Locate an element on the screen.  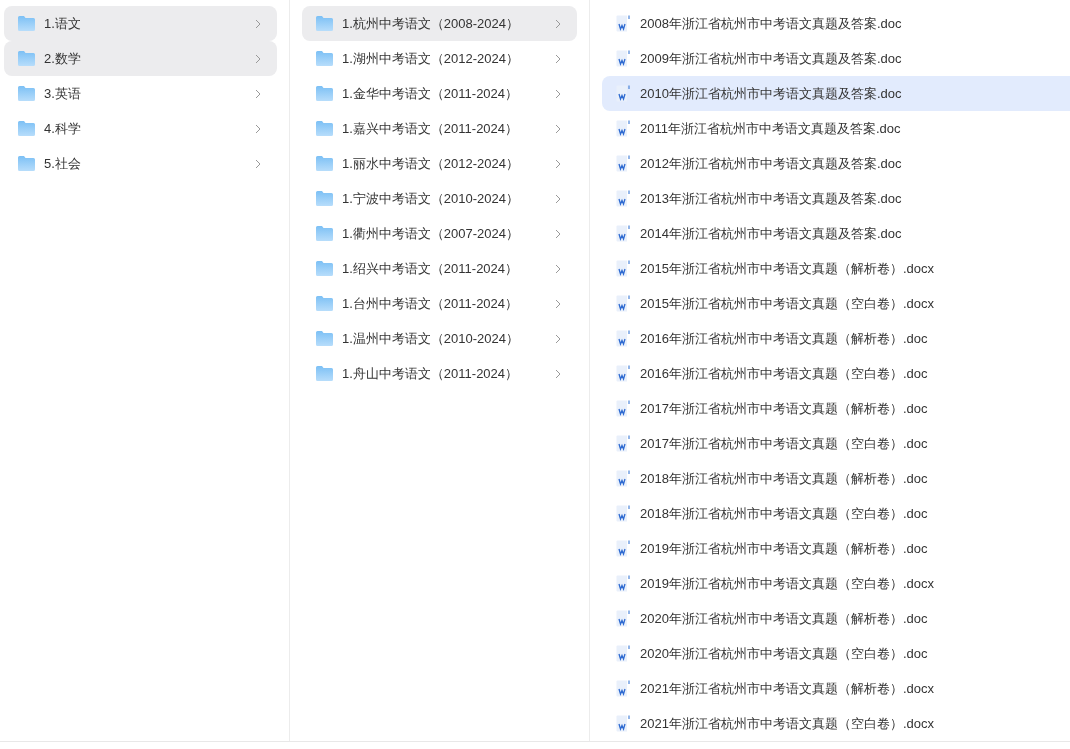
folder-name: 1.衢州中考语文（2007-2024） is located at coordinates (431, 233).